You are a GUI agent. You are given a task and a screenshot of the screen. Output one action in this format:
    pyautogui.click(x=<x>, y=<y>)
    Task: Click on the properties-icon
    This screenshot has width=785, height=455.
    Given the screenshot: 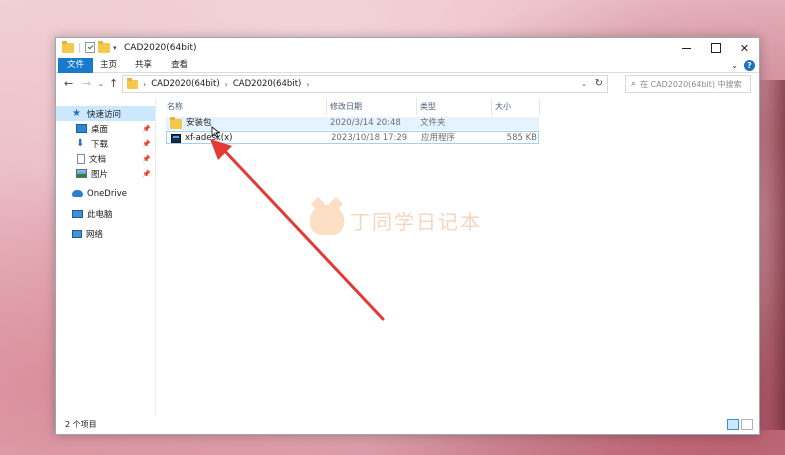 What is the action you would take?
    pyautogui.click(x=90, y=47)
    